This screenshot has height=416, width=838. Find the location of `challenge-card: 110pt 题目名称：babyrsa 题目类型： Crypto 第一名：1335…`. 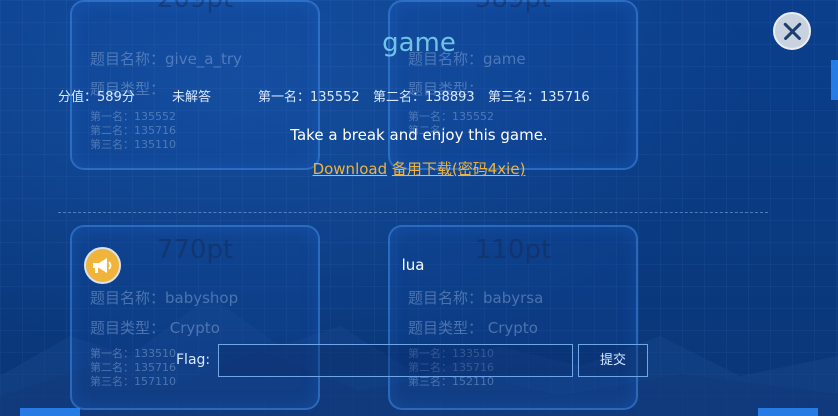

challenge-card: 110pt 题目名称：babyrsa 题目类型： Crypto 第一名：1335… is located at coordinates (513, 317).